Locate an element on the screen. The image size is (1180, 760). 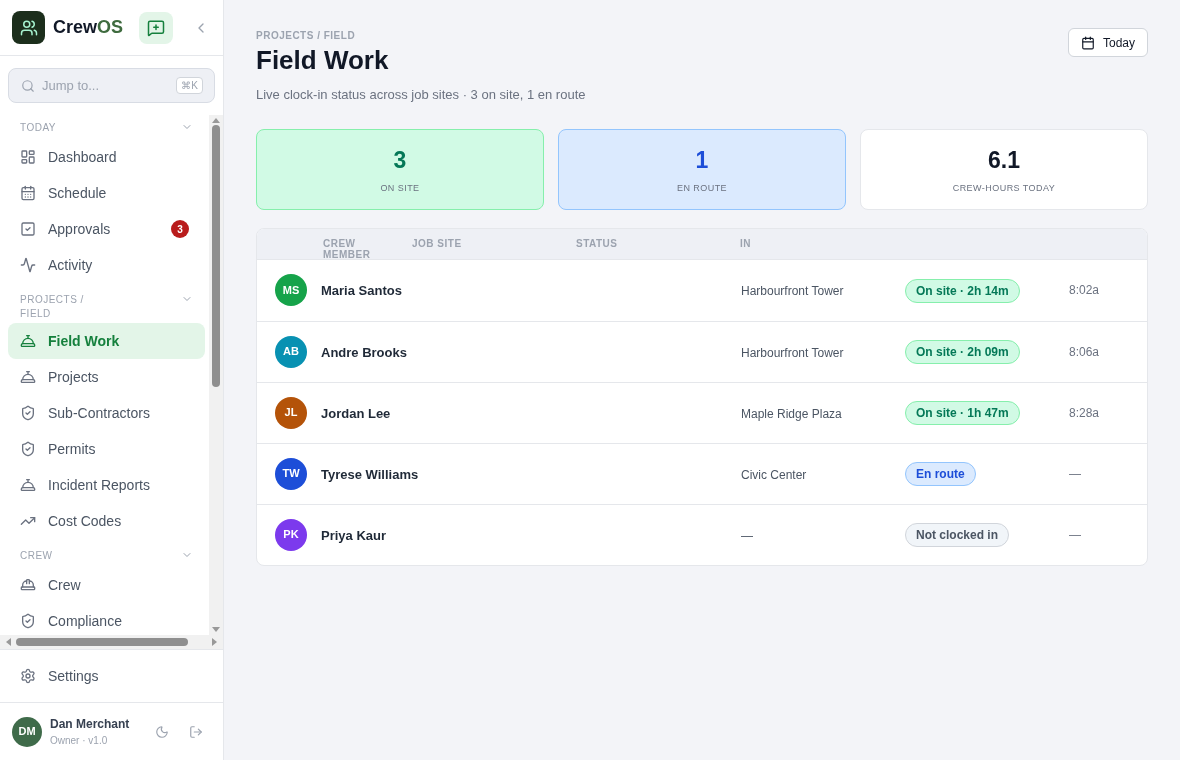
crew-name: Tyrese Williams is located at coordinates (370, 474).